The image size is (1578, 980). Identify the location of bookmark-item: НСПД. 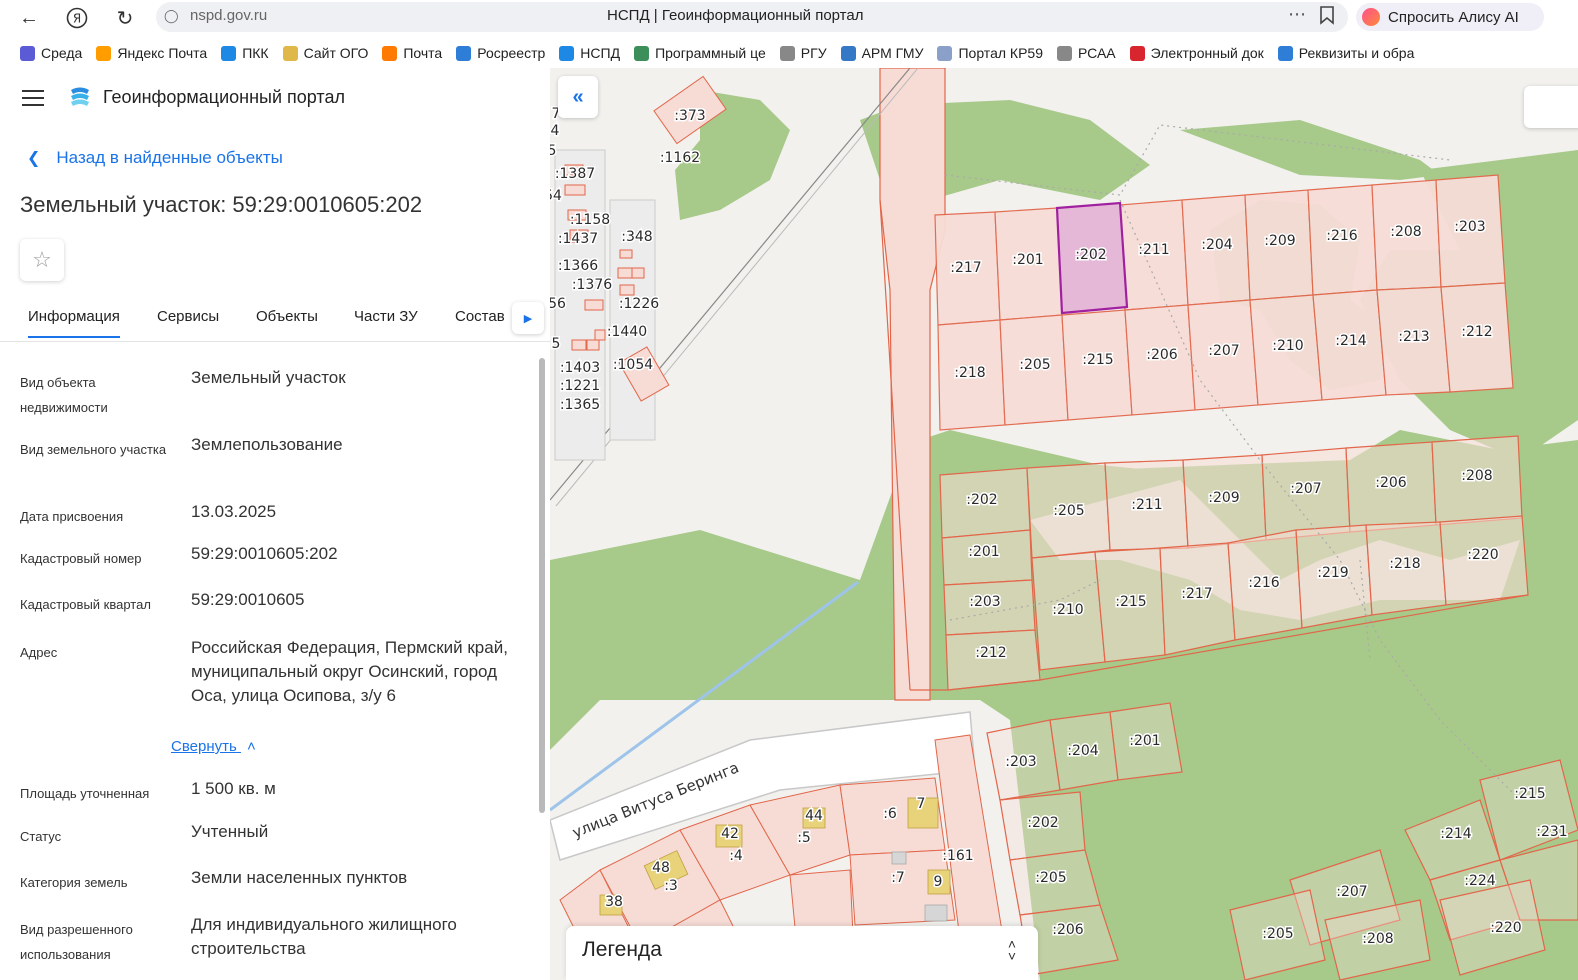
(589, 53).